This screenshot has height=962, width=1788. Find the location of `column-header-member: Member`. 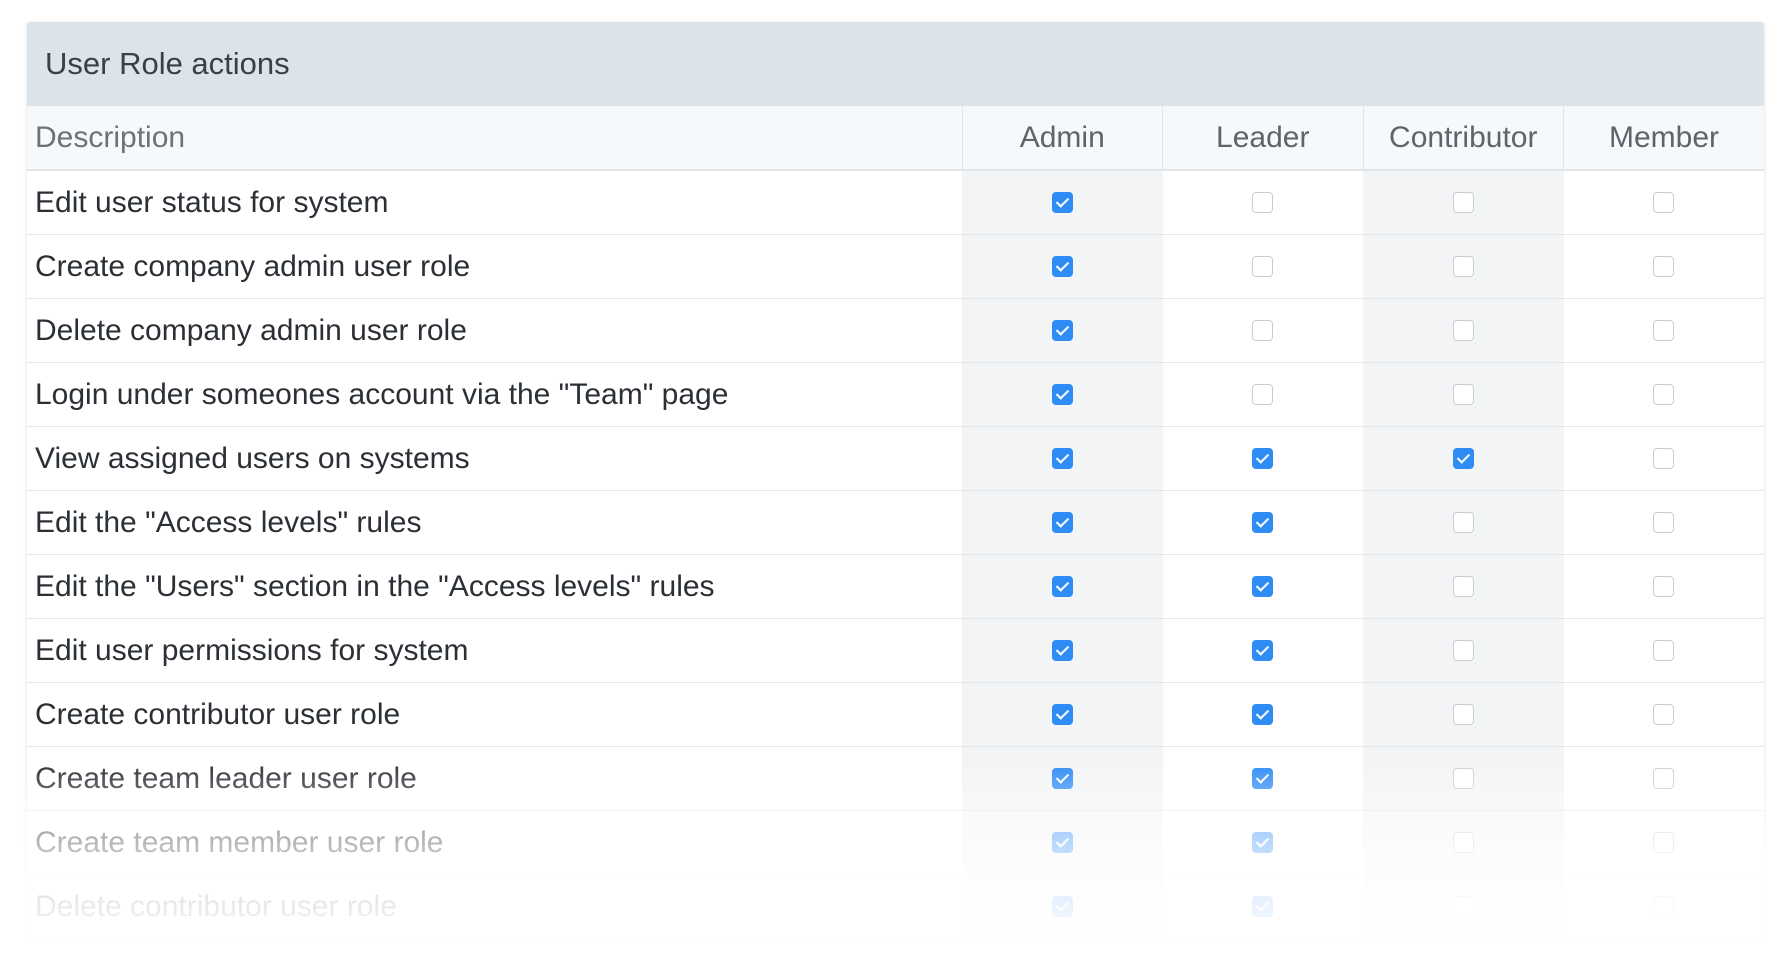

column-header-member: Member is located at coordinates (1663, 138).